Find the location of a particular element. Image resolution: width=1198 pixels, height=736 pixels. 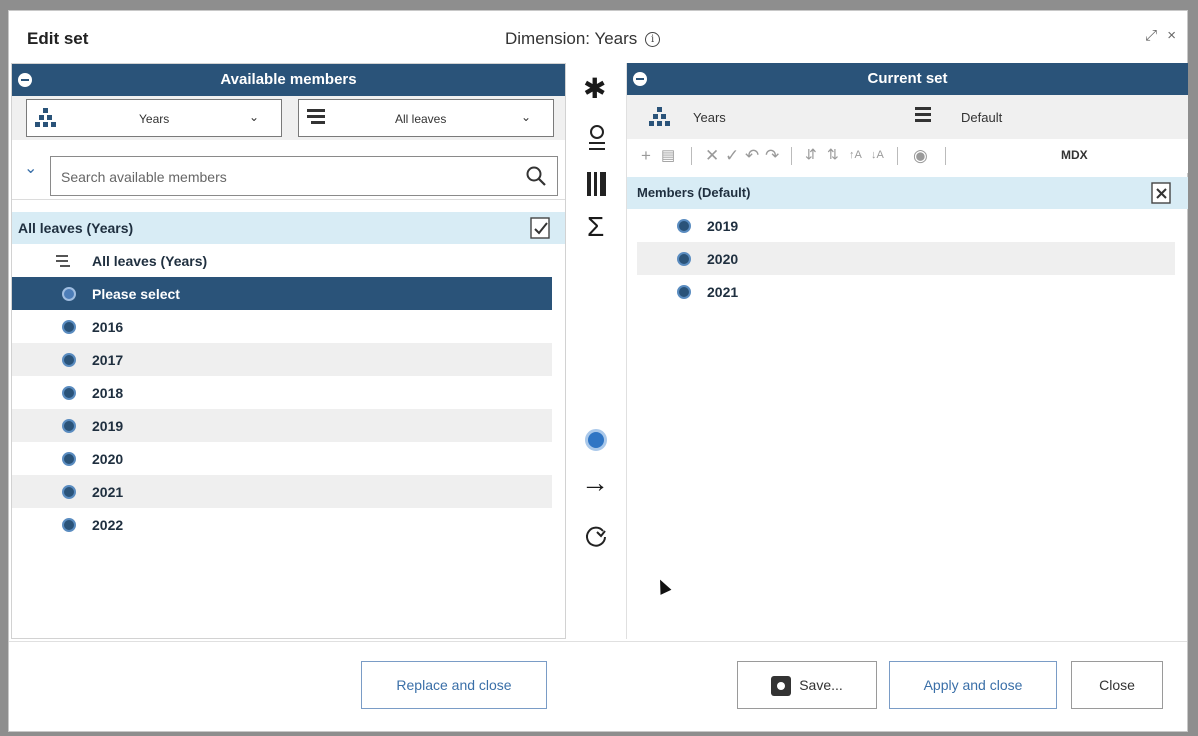

list-item-label: 2018 is located at coordinates (108, 393).